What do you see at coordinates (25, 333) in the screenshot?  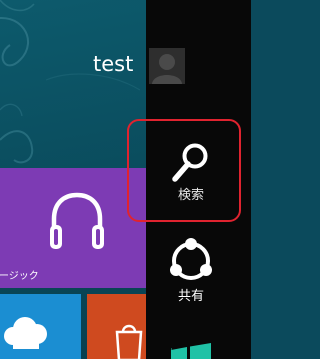 I see `cloud-icon` at bounding box center [25, 333].